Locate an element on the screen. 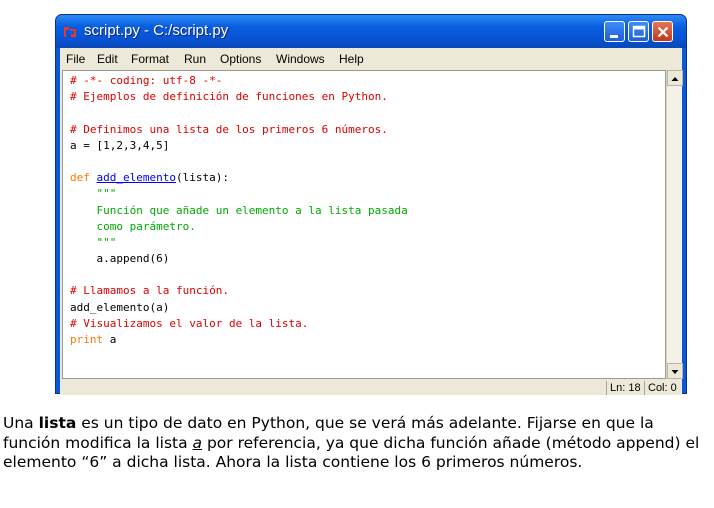 Image resolution: width=714 pixels, height=508 pixels. window-title: script.py - C:/script.py is located at coordinates (156, 30).